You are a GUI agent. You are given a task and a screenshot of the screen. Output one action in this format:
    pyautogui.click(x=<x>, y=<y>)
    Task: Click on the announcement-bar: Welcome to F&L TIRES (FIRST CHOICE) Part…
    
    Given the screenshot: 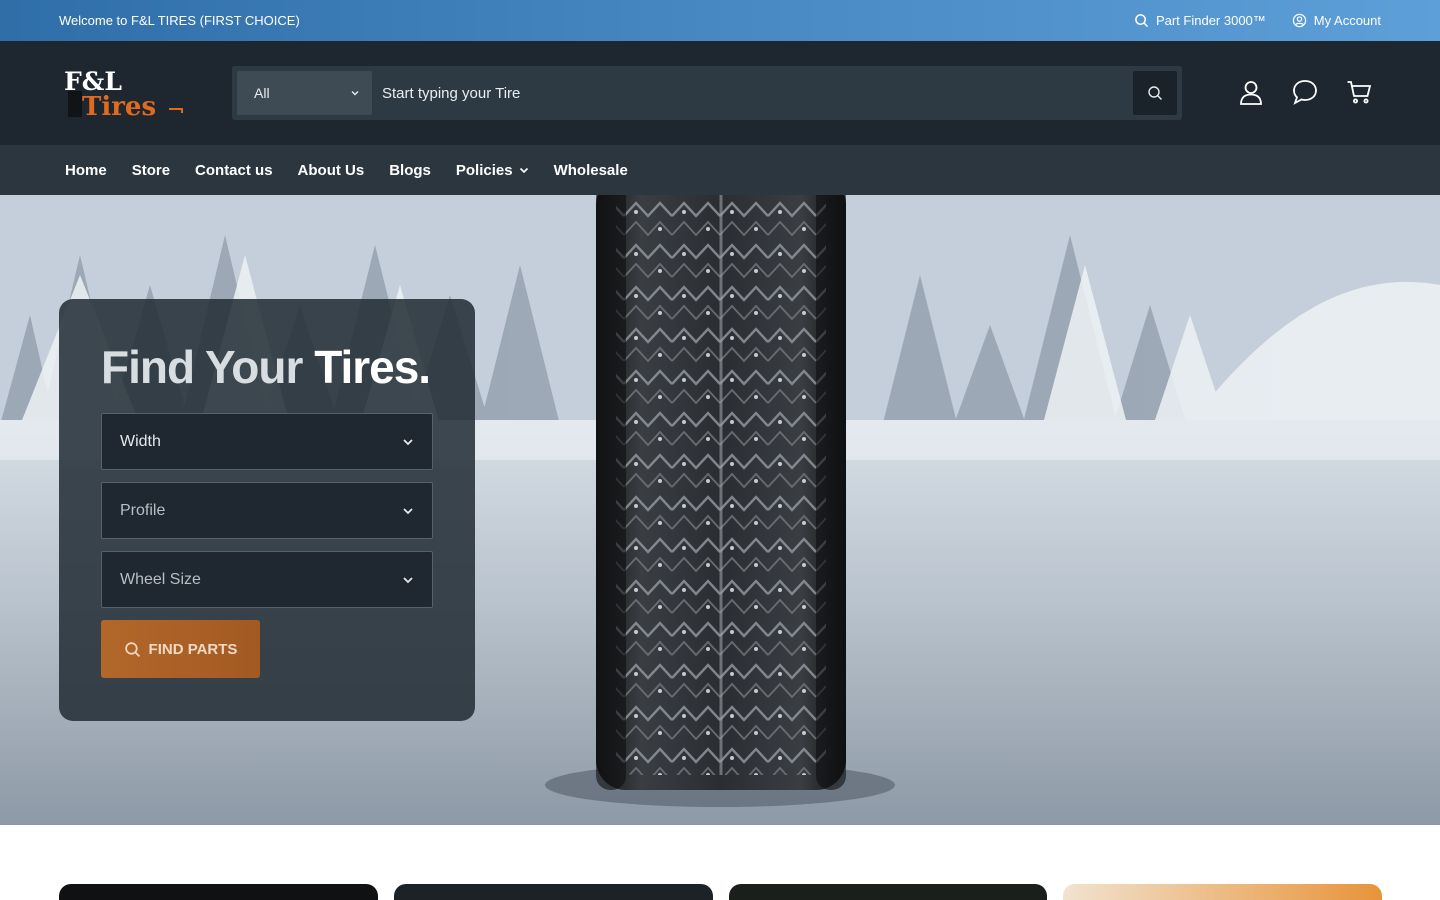 What is the action you would take?
    pyautogui.click(x=720, y=20)
    